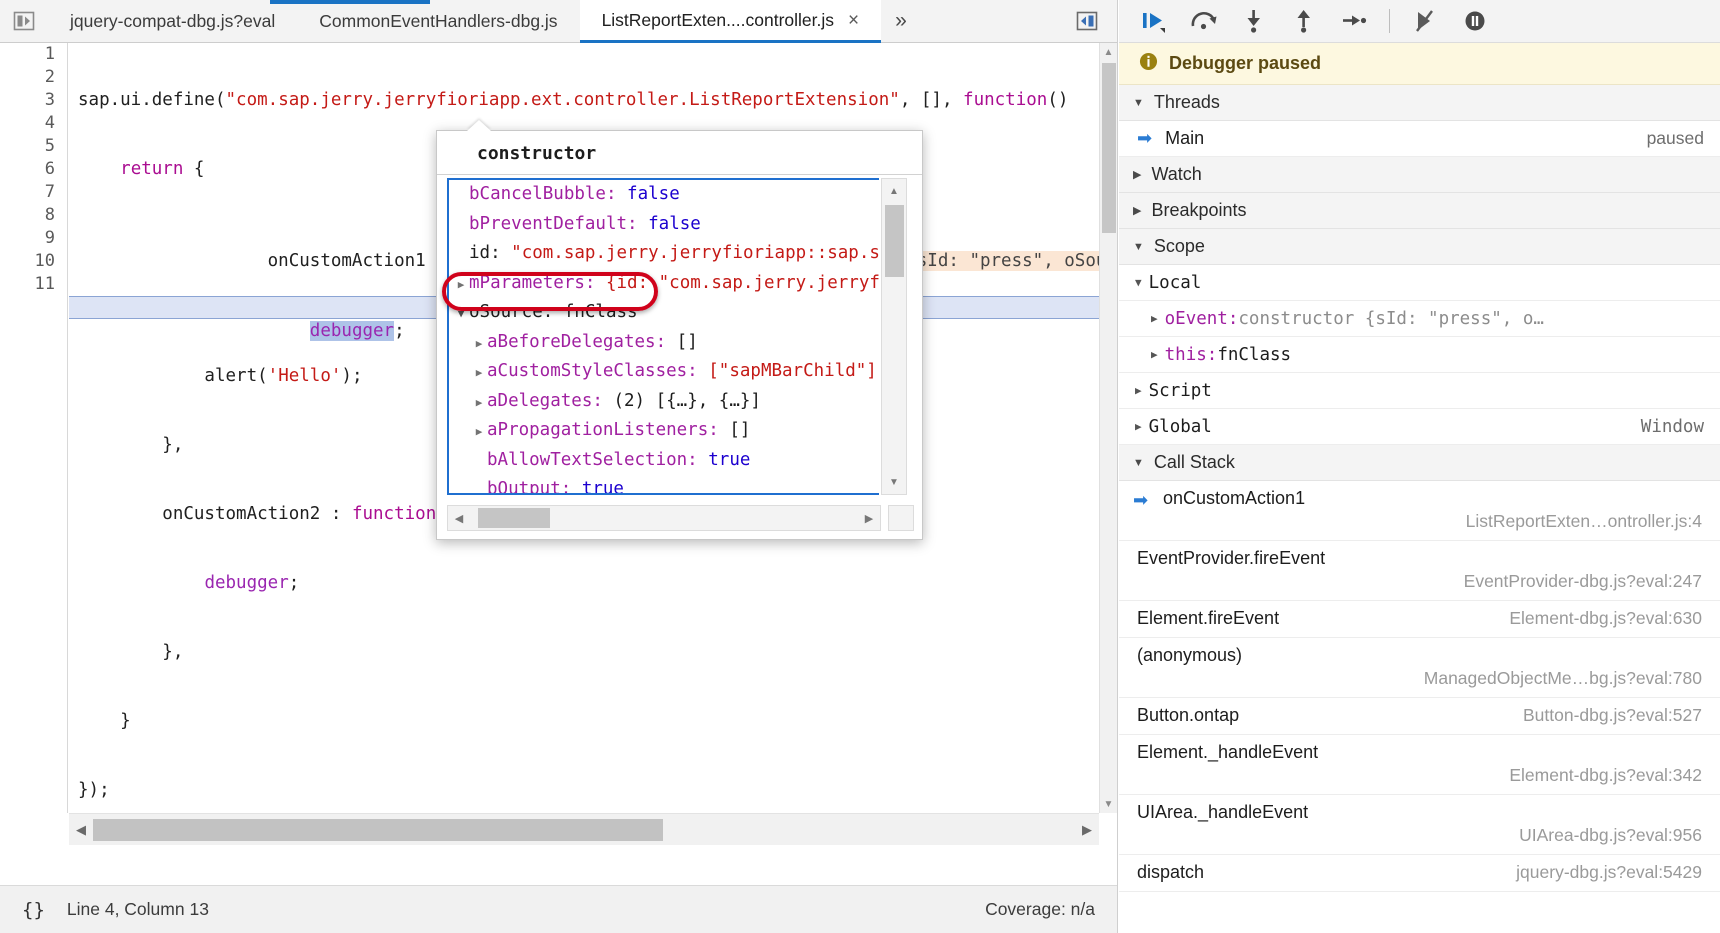 This screenshot has height=933, width=1720. Describe the element at coordinates (550, 400) in the screenshot. I see `property-key: aDelegates:` at that location.